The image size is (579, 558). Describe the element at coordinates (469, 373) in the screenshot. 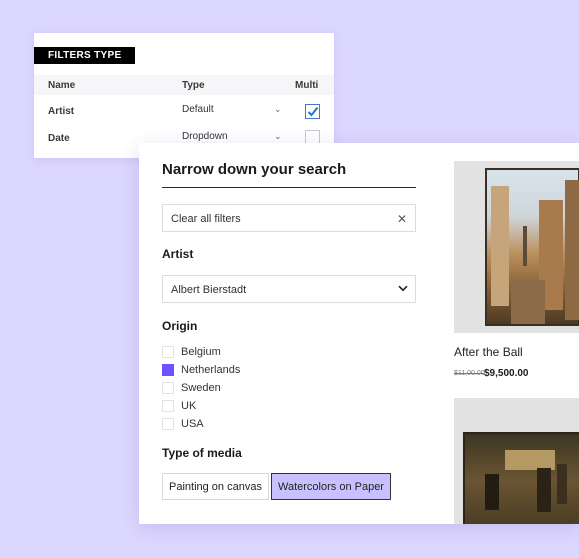

I see `product-old-price: $11,00.00` at that location.